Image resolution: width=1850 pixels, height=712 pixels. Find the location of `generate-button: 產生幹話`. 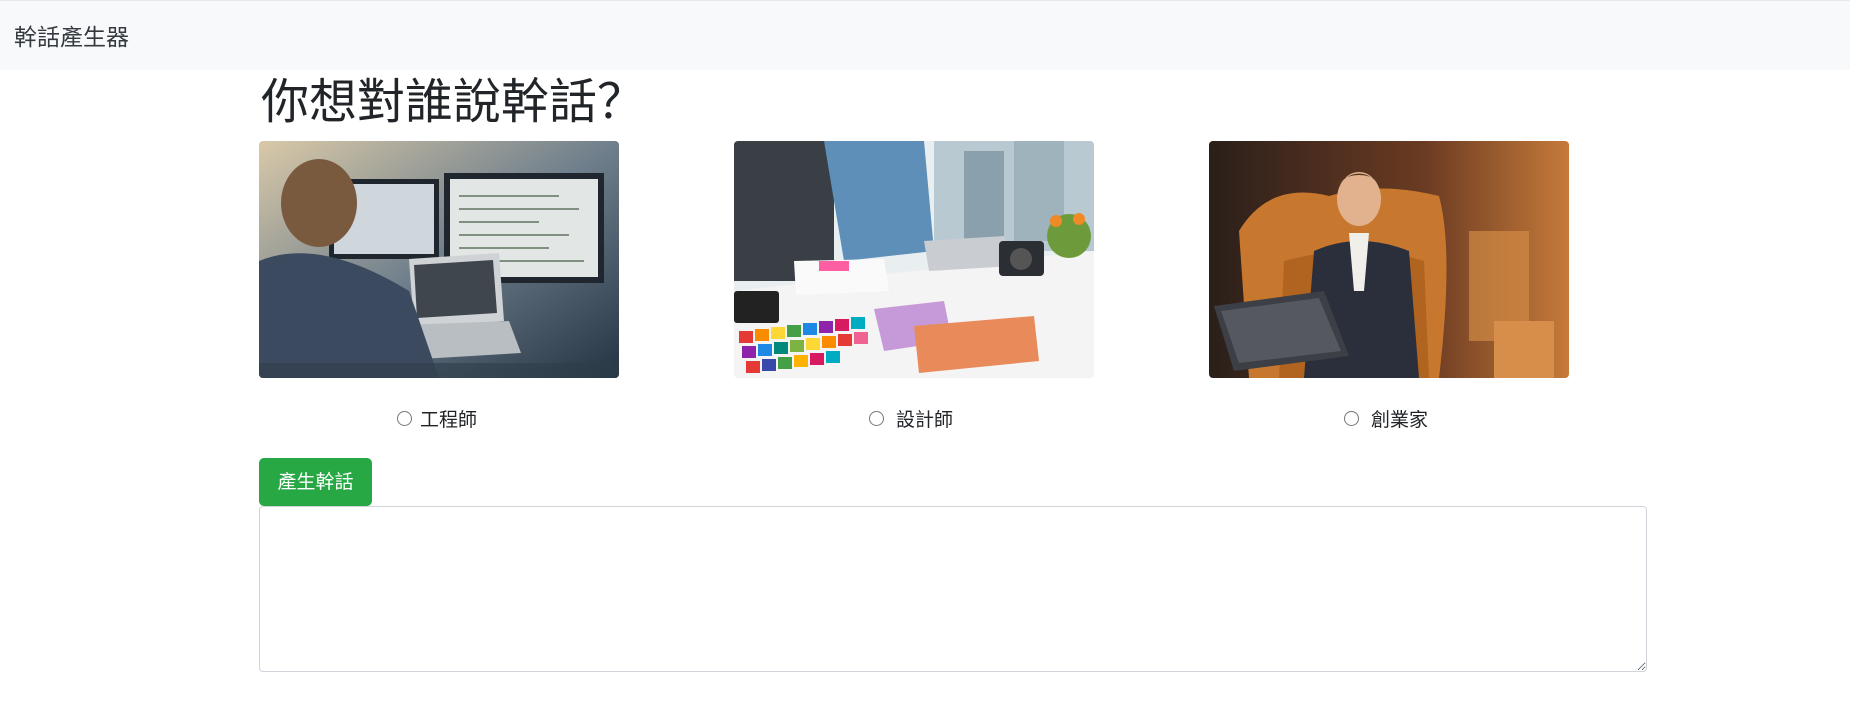

generate-button: 產生幹話 is located at coordinates (315, 482).